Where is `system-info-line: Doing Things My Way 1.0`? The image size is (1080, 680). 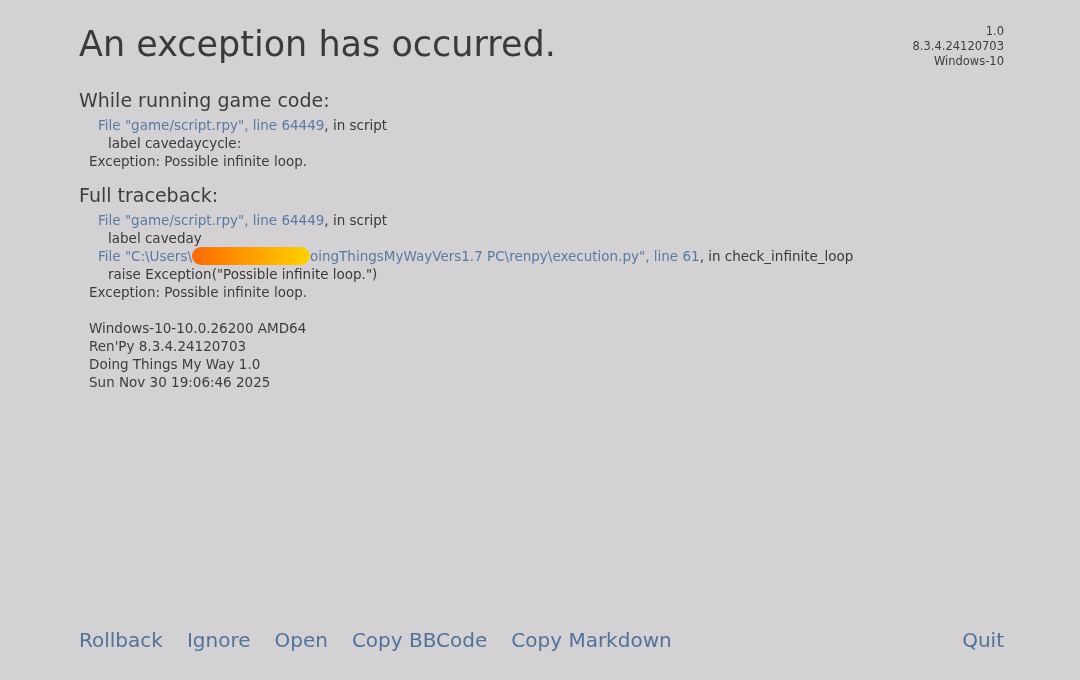
system-info-line: Doing Things My Way 1.0 is located at coordinates (175, 364).